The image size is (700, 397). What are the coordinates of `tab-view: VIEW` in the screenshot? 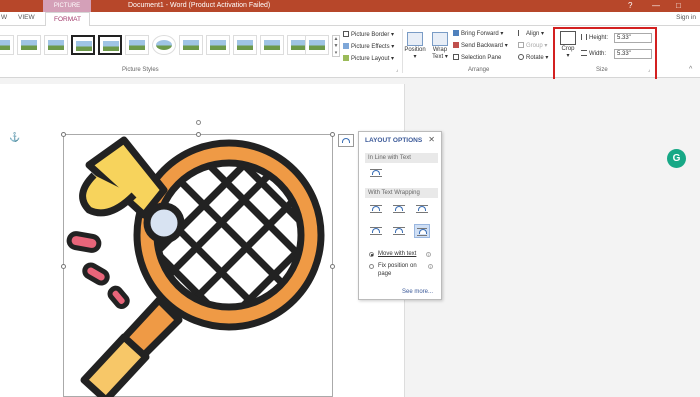 It's located at (26, 17).